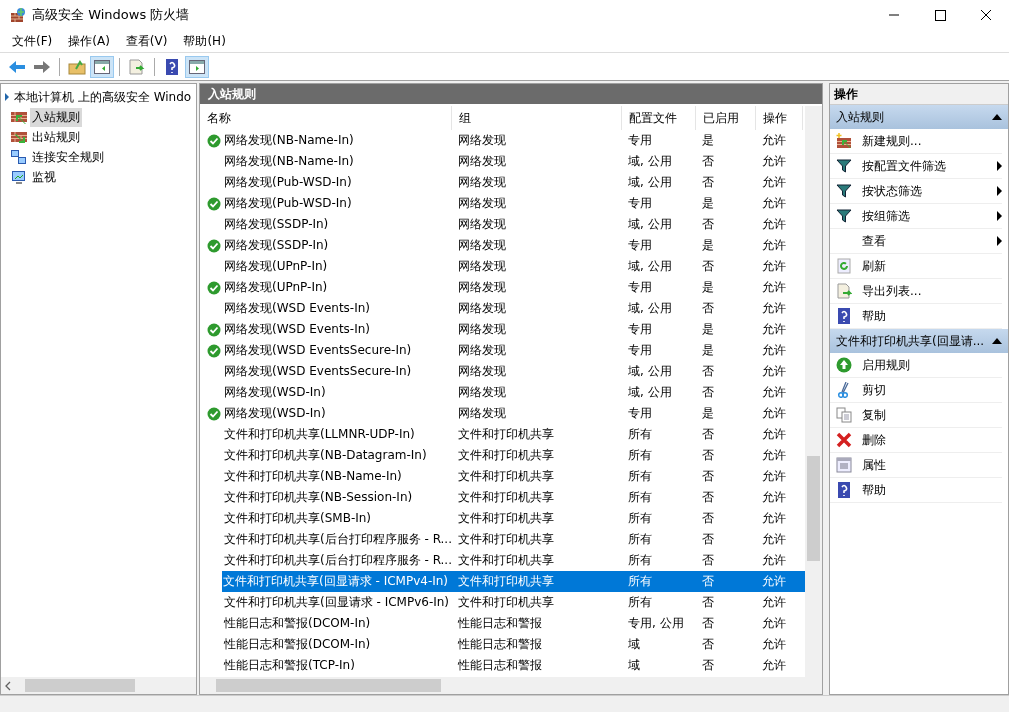 The height and width of the screenshot is (712, 1009). Describe the element at coordinates (919, 117) in the screenshot. I see `section-header: 入站规则` at that location.